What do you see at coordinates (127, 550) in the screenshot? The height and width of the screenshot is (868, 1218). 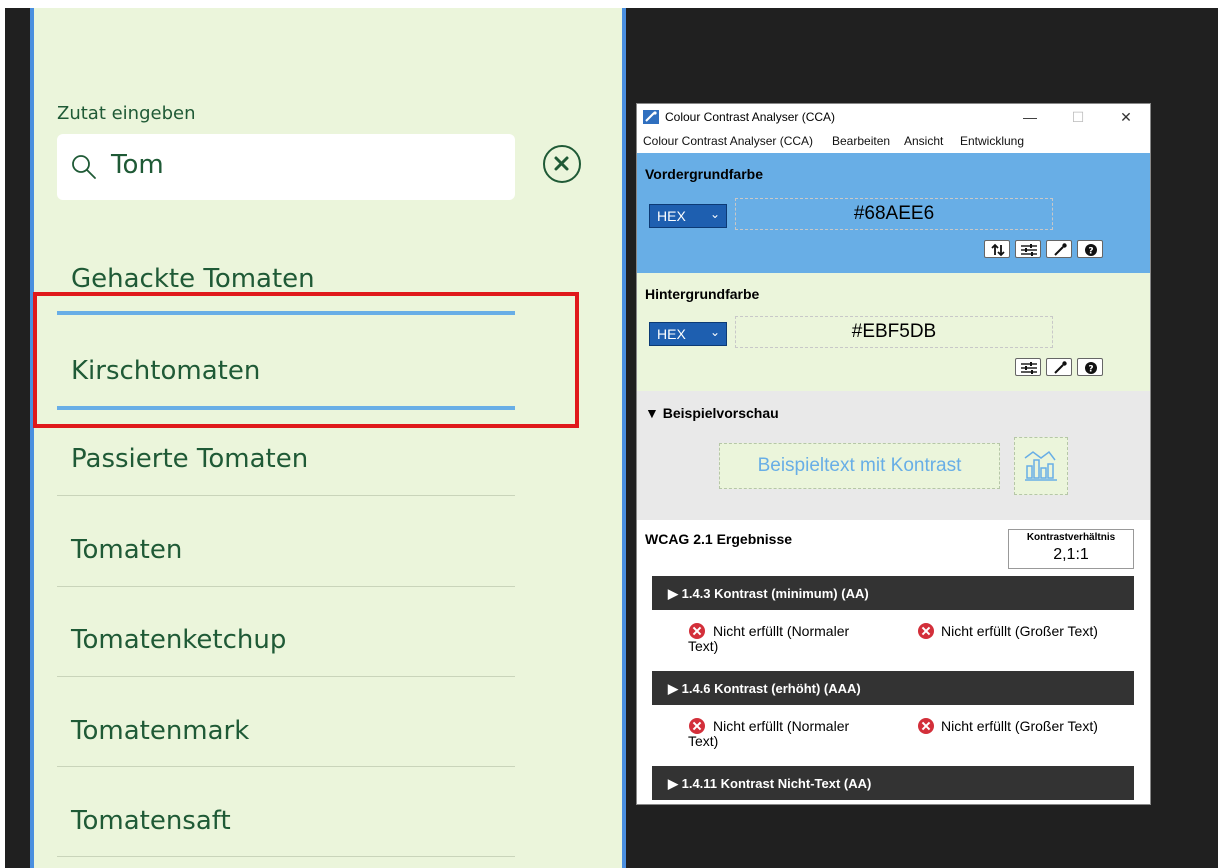 I see `suggestion-label: Tomaten` at bounding box center [127, 550].